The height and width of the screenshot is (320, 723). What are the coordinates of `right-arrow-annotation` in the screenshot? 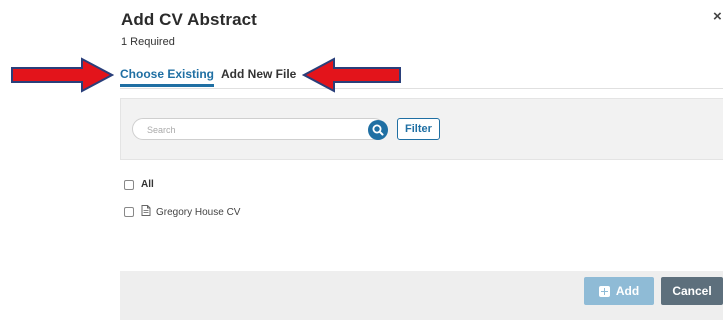 It's located at (62, 75).